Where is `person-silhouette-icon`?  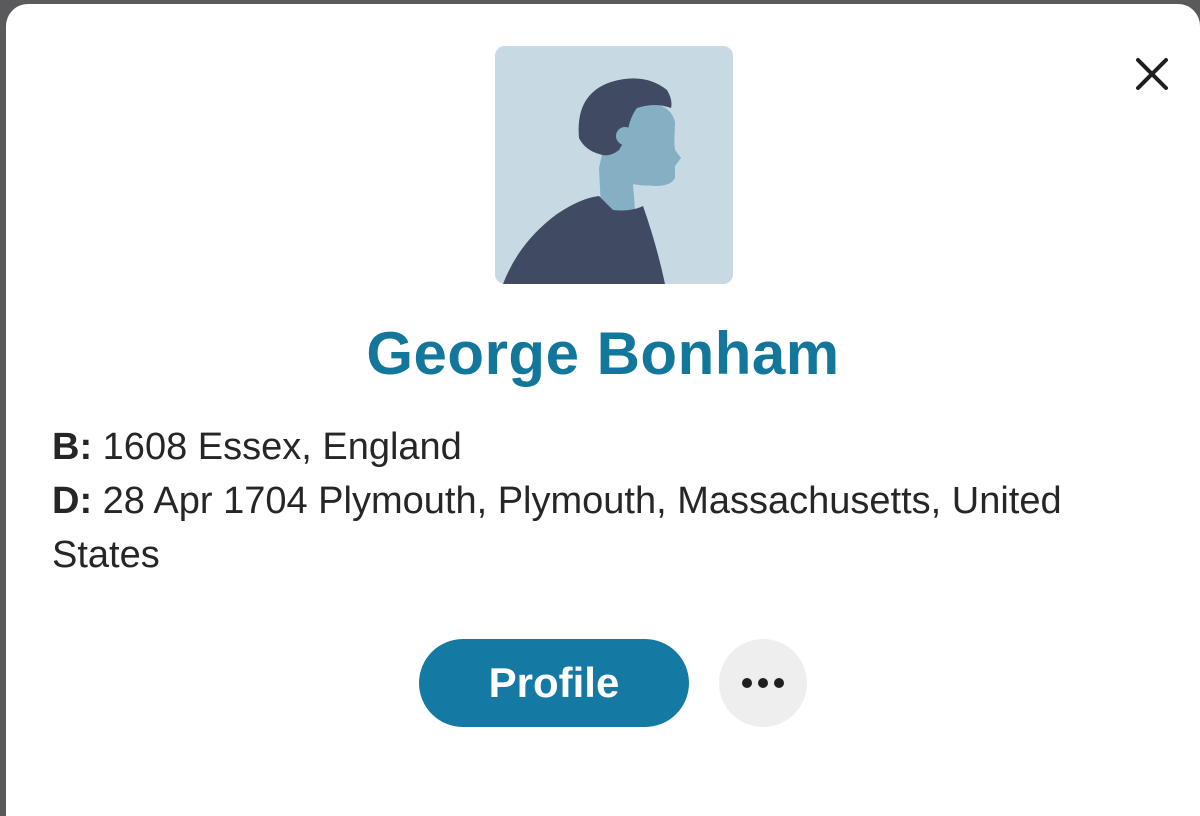
person-silhouette-icon is located at coordinates (614, 165).